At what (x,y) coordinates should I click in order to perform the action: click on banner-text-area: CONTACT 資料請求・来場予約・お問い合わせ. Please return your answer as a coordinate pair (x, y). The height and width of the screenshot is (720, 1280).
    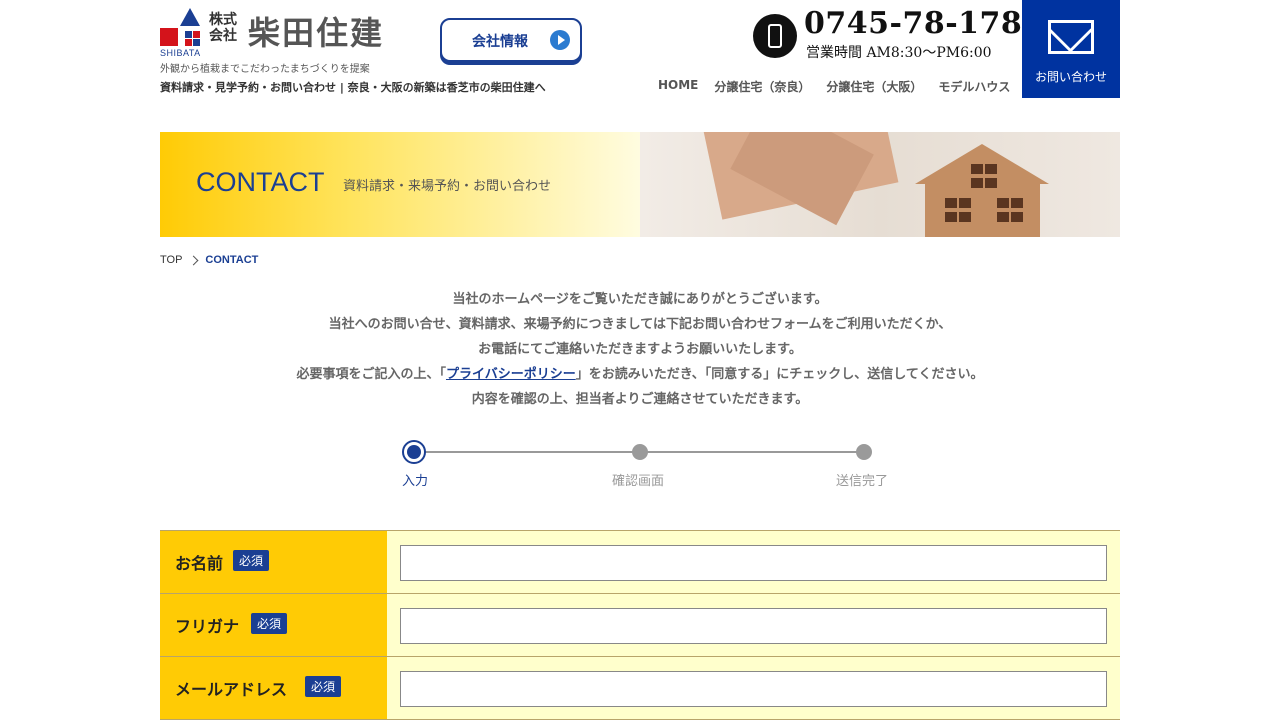
    Looking at the image, I should click on (400, 184).